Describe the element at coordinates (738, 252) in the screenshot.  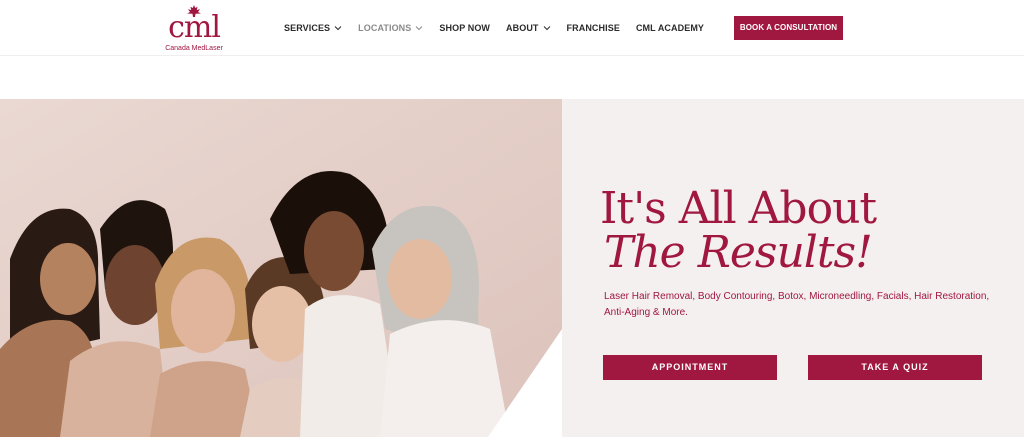
I see `hero-headline-line2: The Results!` at that location.